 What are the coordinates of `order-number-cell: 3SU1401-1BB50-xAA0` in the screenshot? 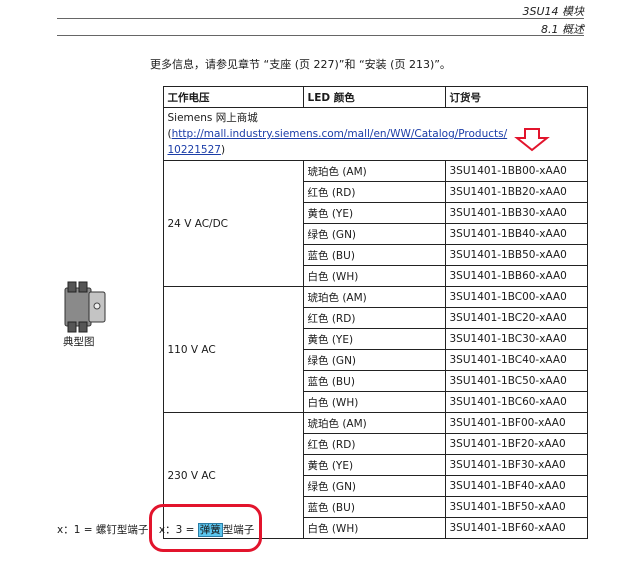 It's located at (516, 255).